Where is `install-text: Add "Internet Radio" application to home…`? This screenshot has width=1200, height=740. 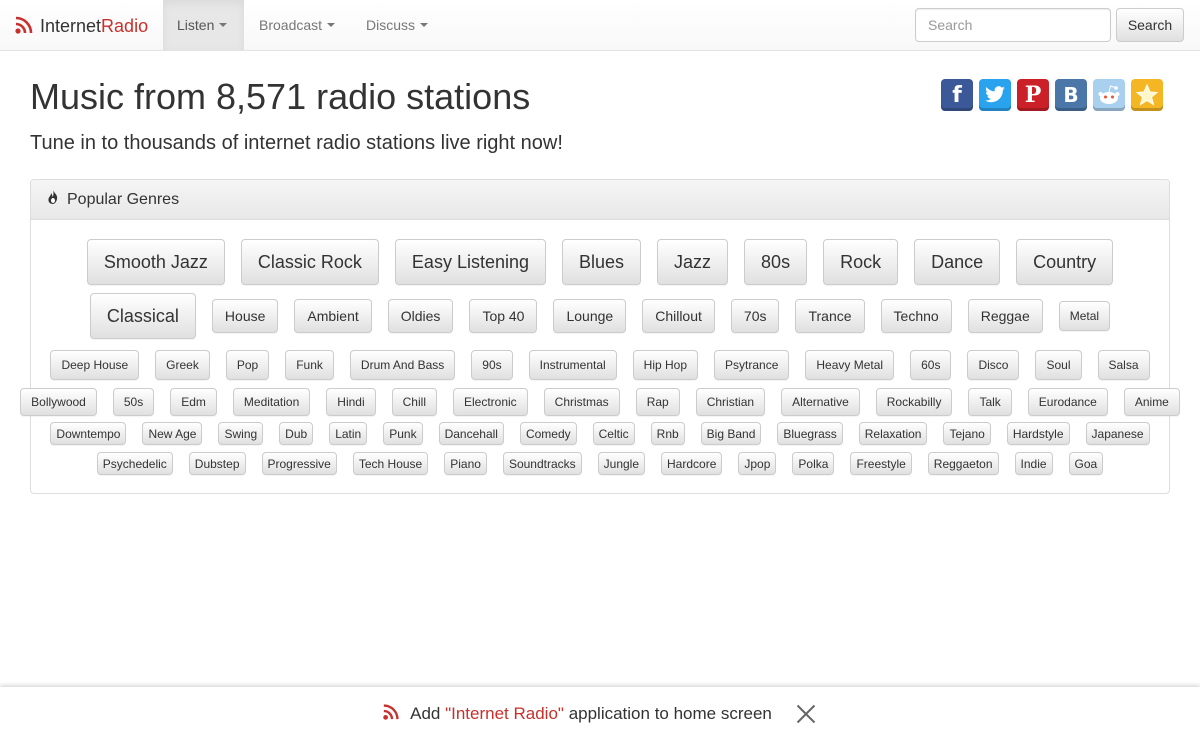 install-text: Add "Internet Radio" application to home… is located at coordinates (591, 714).